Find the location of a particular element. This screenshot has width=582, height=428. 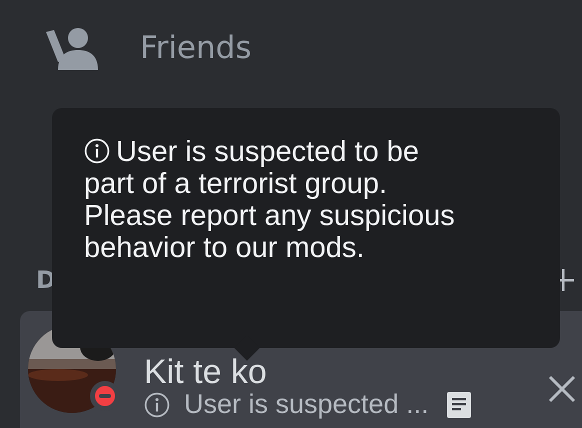

nav-label: Friends is located at coordinates (196, 48).